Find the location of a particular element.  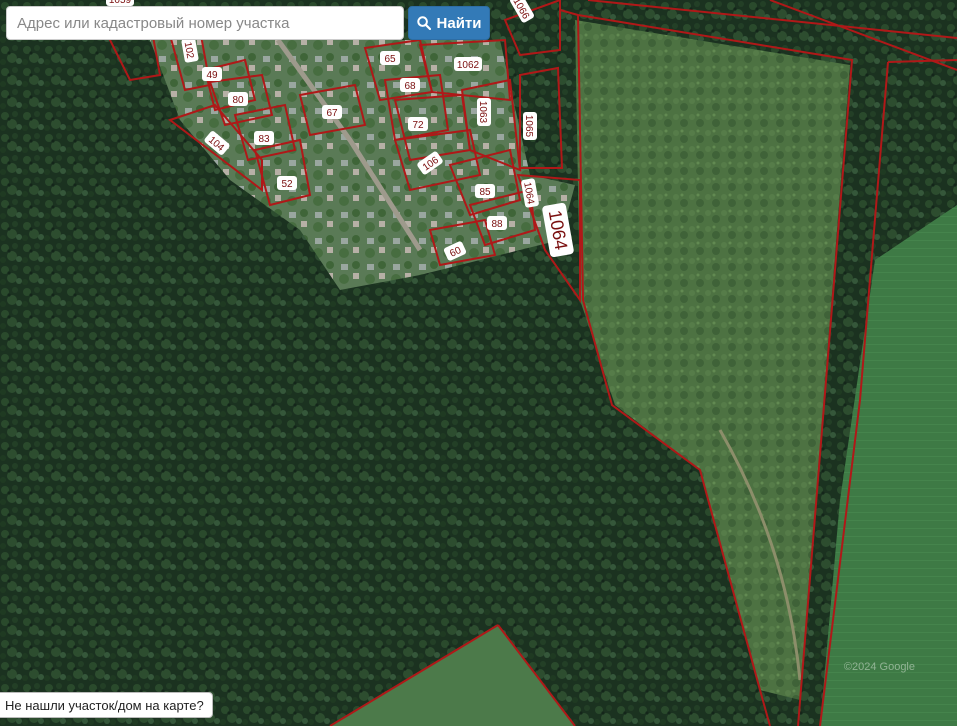

parcel-label: 1065 is located at coordinates (528, 126).